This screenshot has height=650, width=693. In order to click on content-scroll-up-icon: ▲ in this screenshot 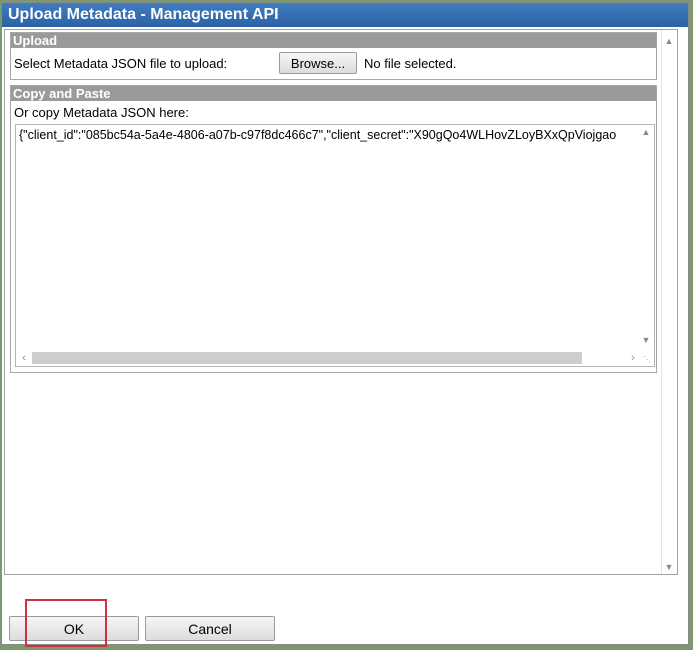, I will do `click(669, 41)`.